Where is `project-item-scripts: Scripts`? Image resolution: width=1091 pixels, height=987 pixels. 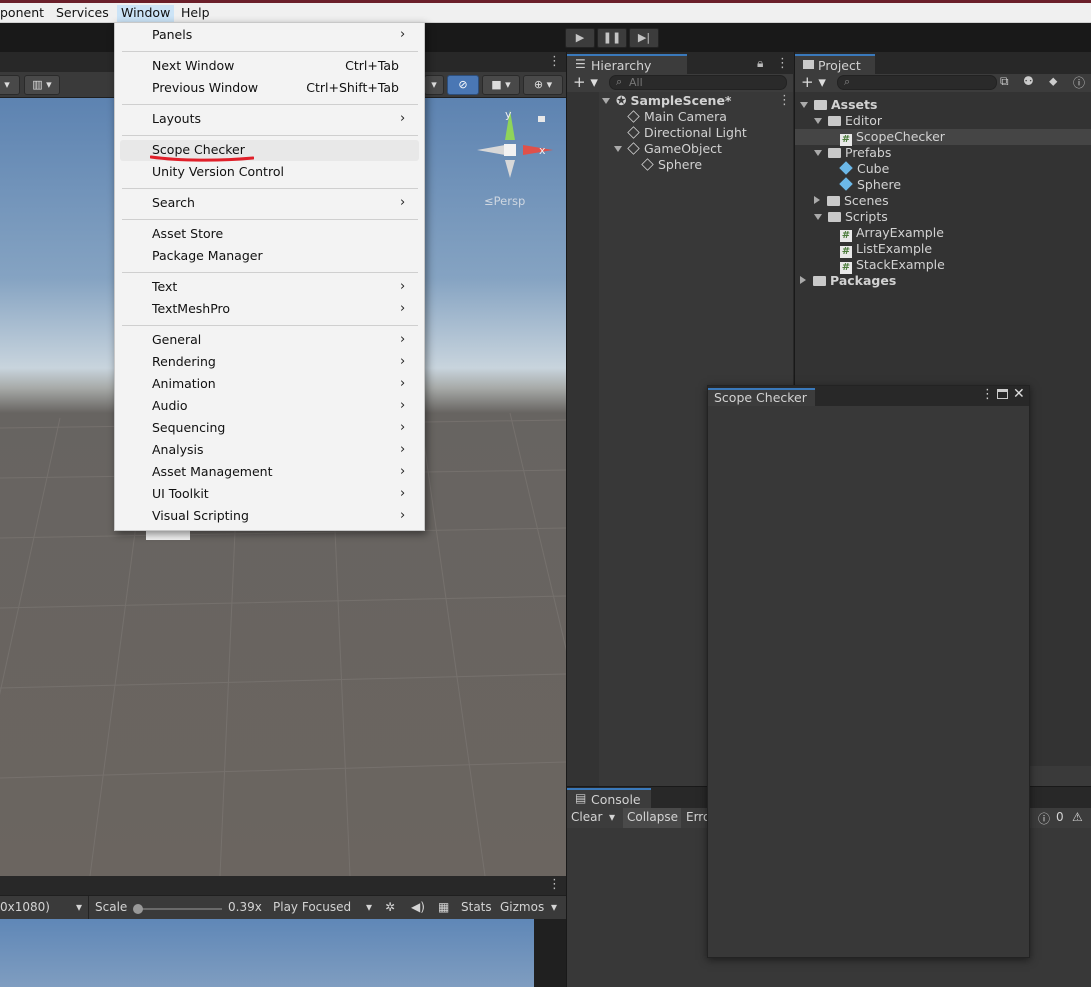
project-item-scripts: Scripts is located at coordinates (851, 217).